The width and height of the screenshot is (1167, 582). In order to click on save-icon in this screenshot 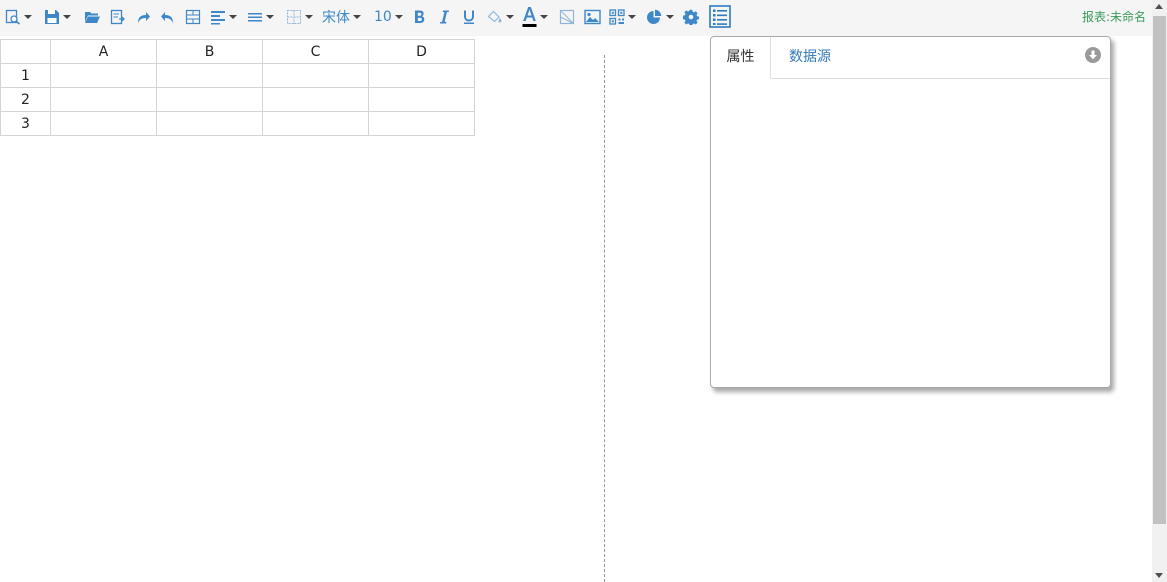, I will do `click(52, 17)`.